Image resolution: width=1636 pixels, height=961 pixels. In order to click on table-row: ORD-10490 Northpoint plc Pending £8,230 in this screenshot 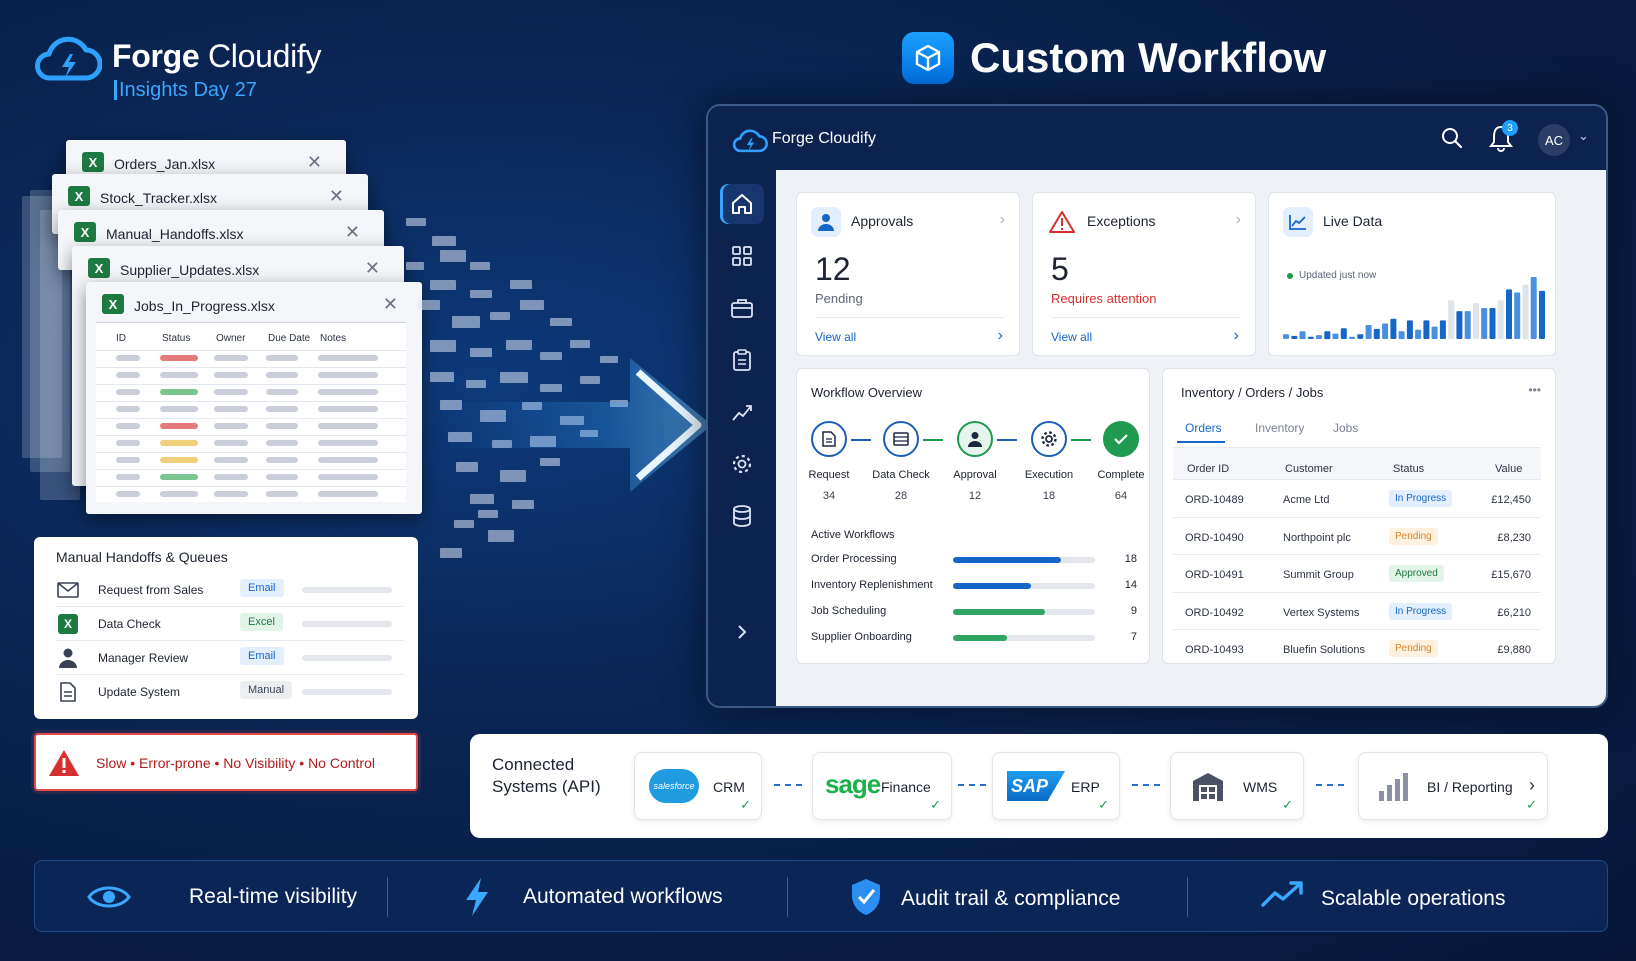, I will do `click(1357, 535)`.